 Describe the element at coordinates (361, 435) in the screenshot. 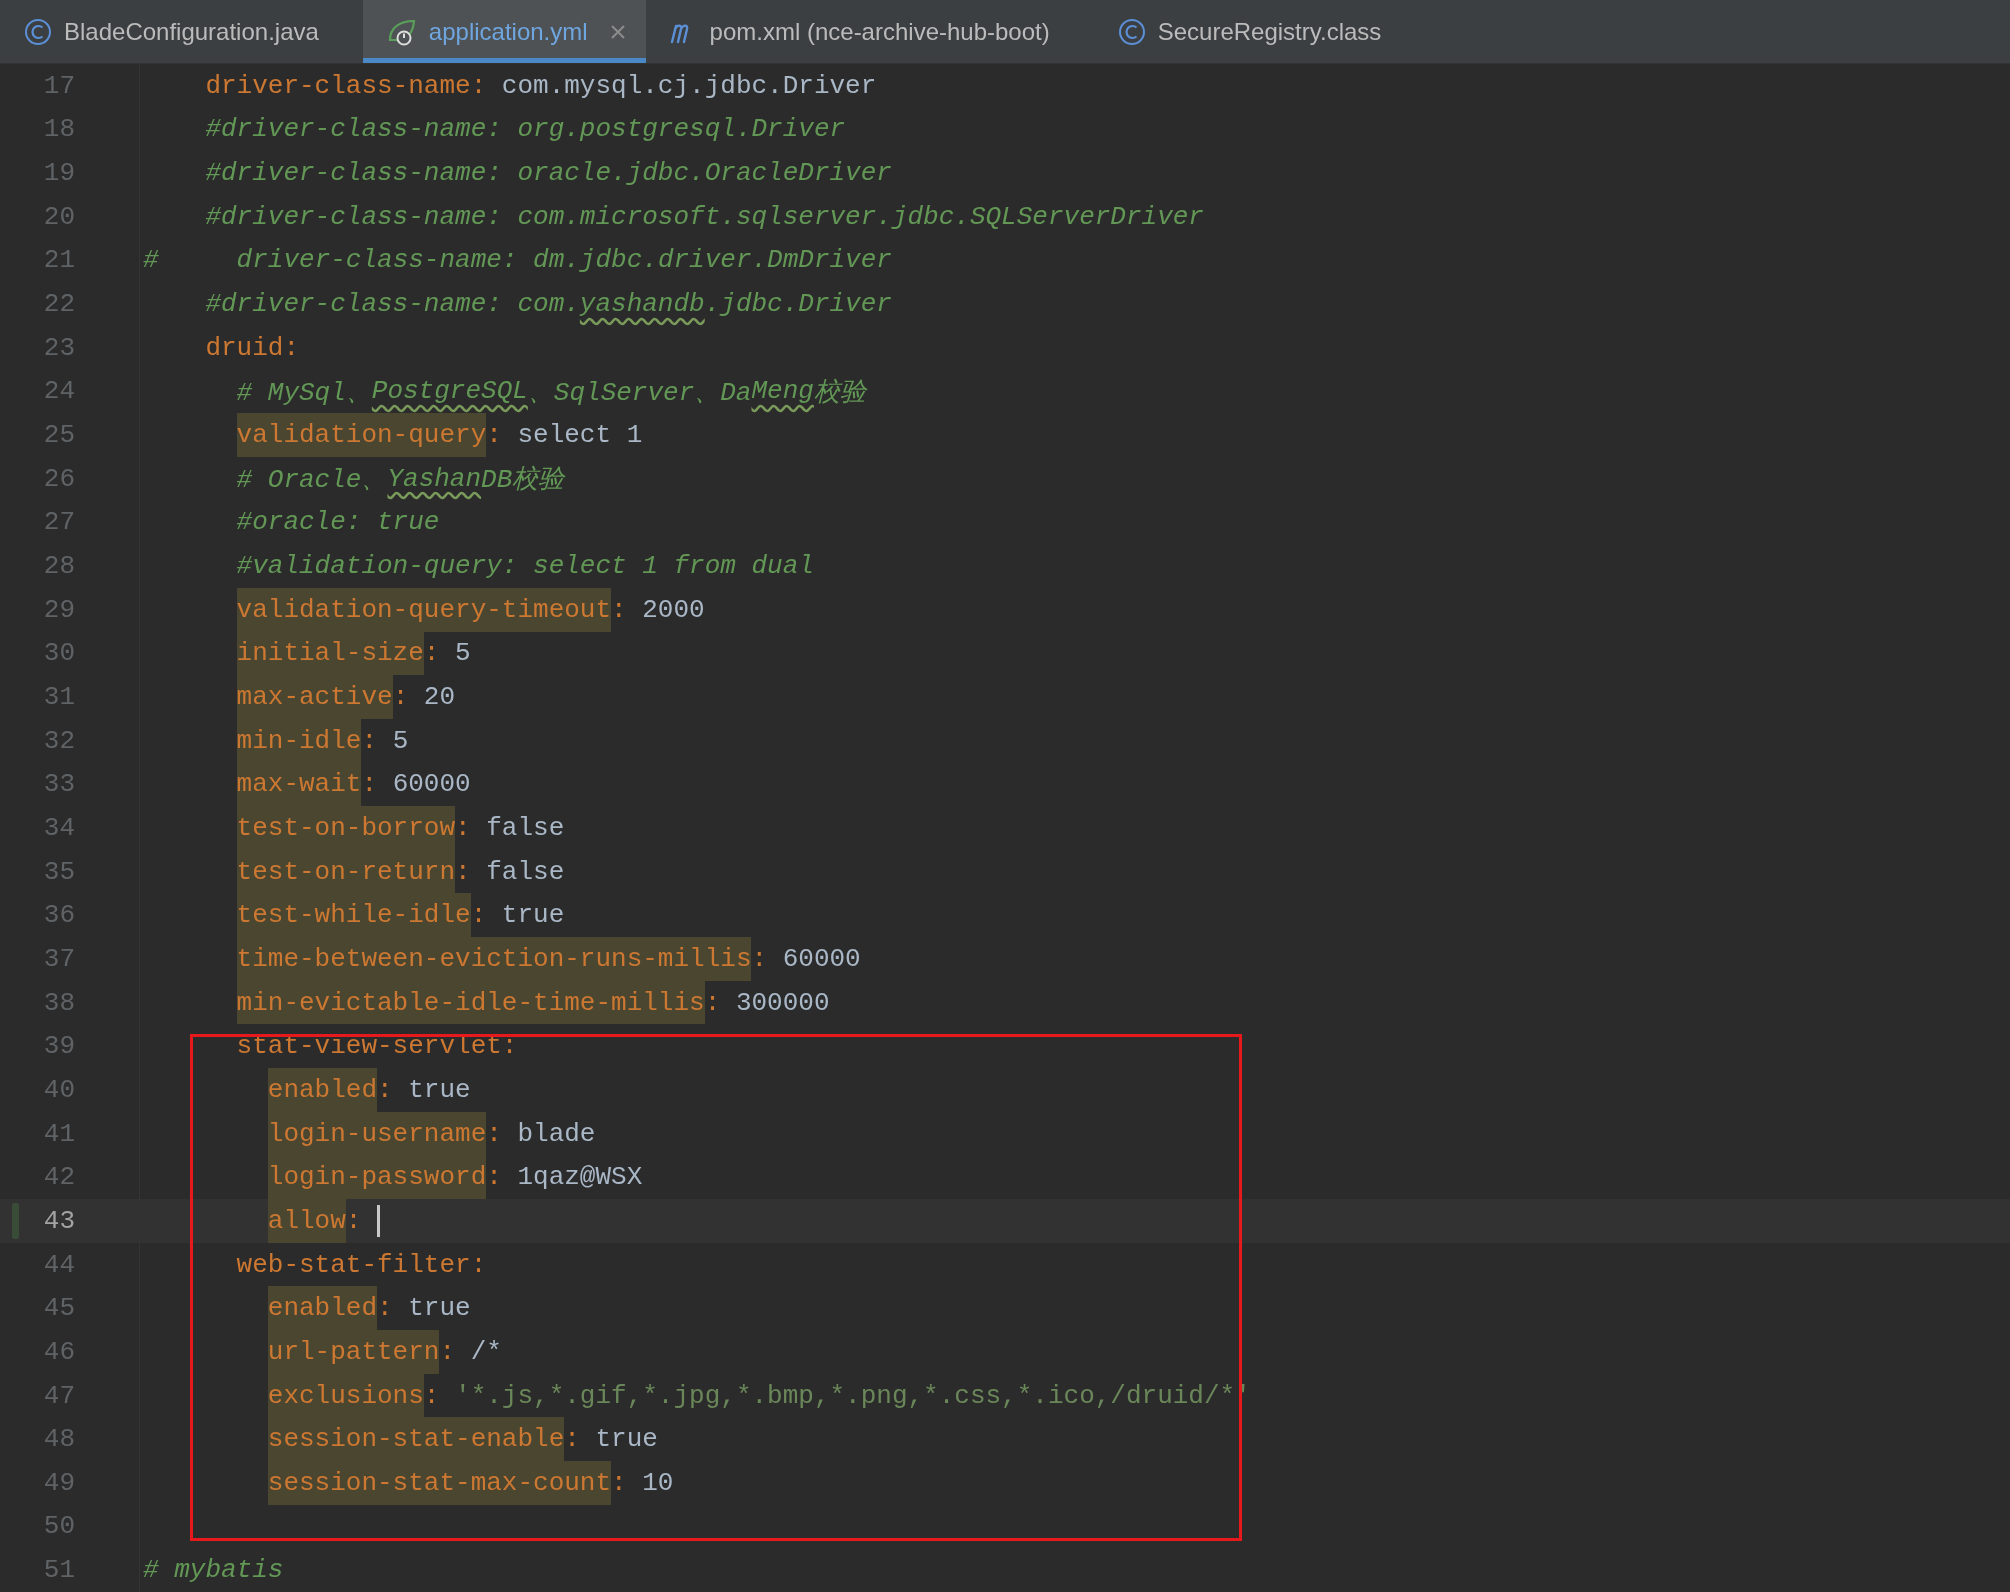

I see `highlighted-yaml-key: validation-query` at that location.